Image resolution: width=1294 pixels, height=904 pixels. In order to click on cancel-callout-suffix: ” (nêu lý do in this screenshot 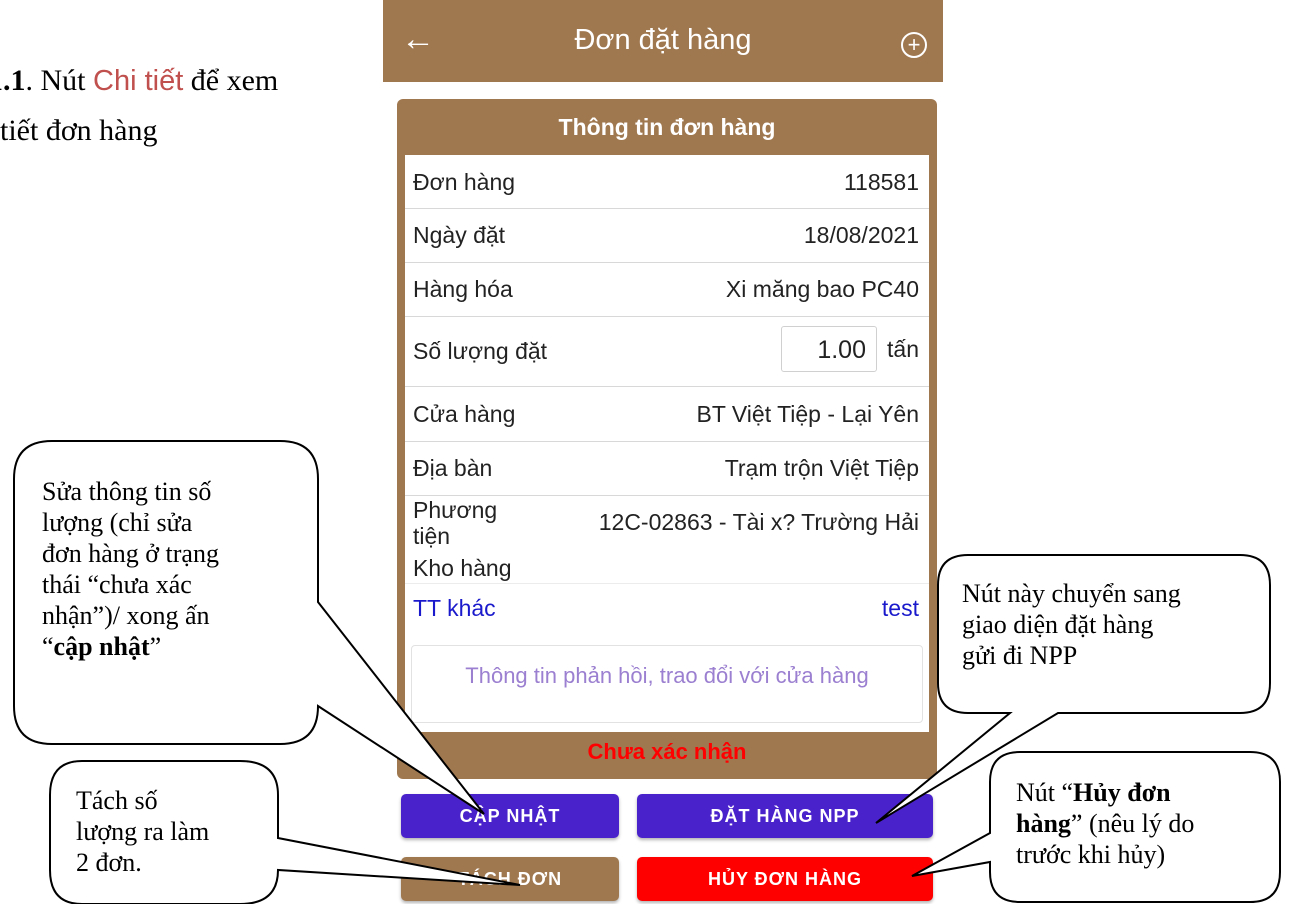, I will do `click(1132, 823)`.